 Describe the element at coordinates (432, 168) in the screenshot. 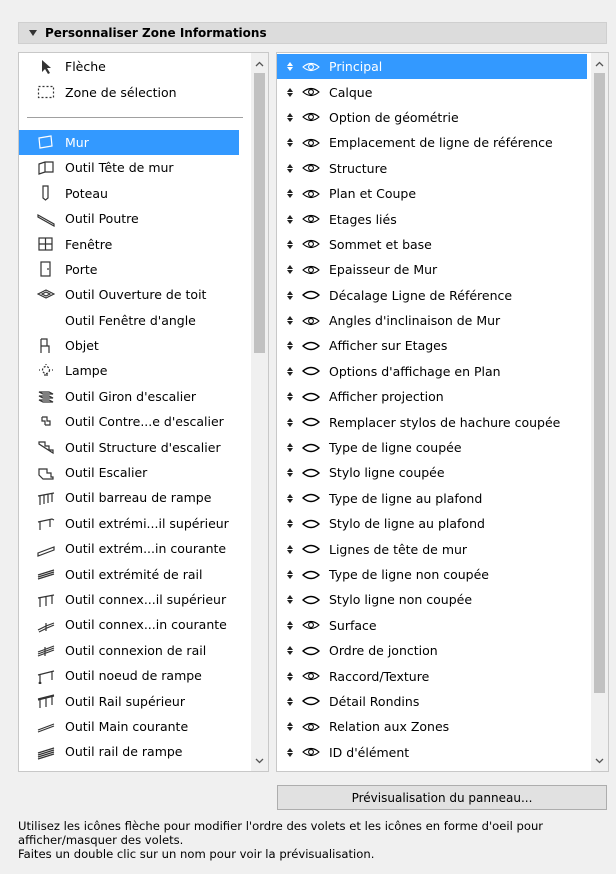

I see `panel-list-item: Structure` at that location.